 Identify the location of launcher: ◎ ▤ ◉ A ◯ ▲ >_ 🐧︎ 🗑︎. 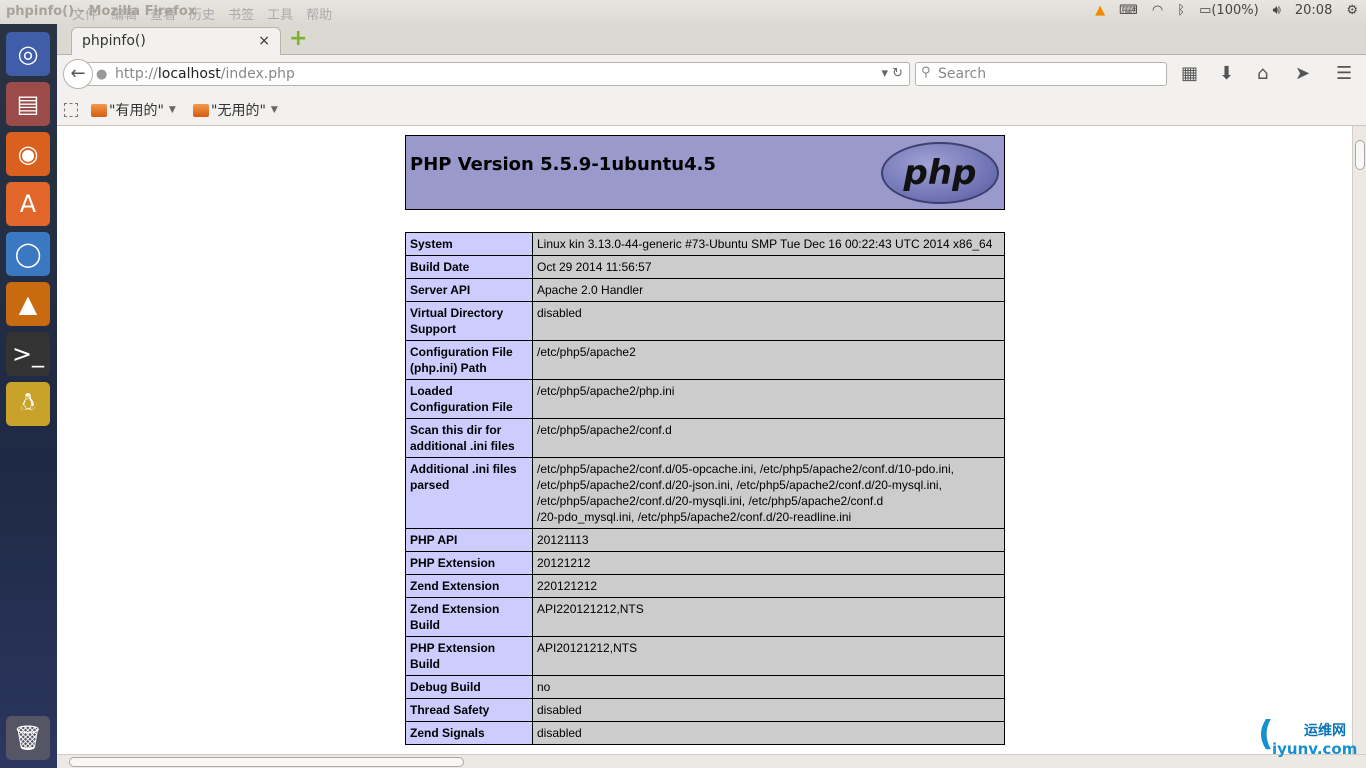
(28, 396).